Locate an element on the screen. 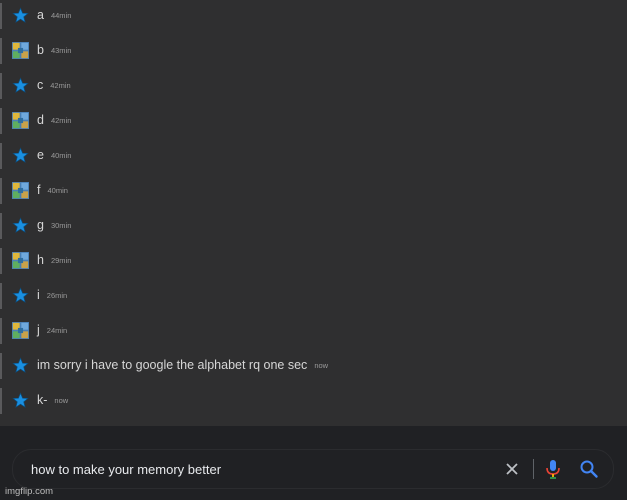 The image size is (627, 500). message-row: j 24min is located at coordinates (313, 331).